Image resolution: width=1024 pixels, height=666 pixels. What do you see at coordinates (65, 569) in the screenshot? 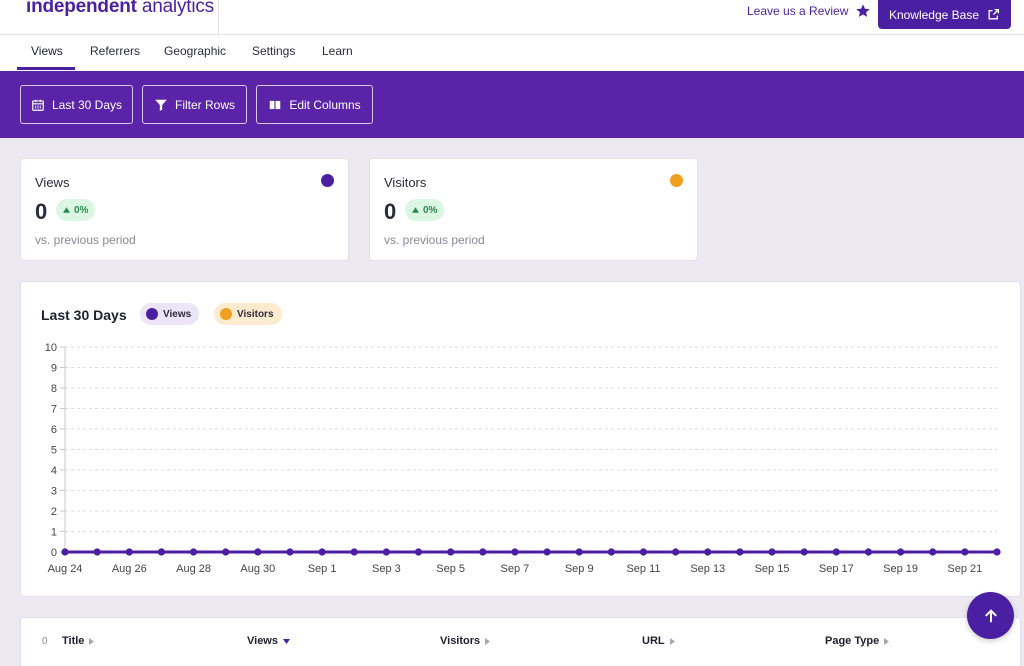
I see `x-tick-label: Aug 24` at bounding box center [65, 569].